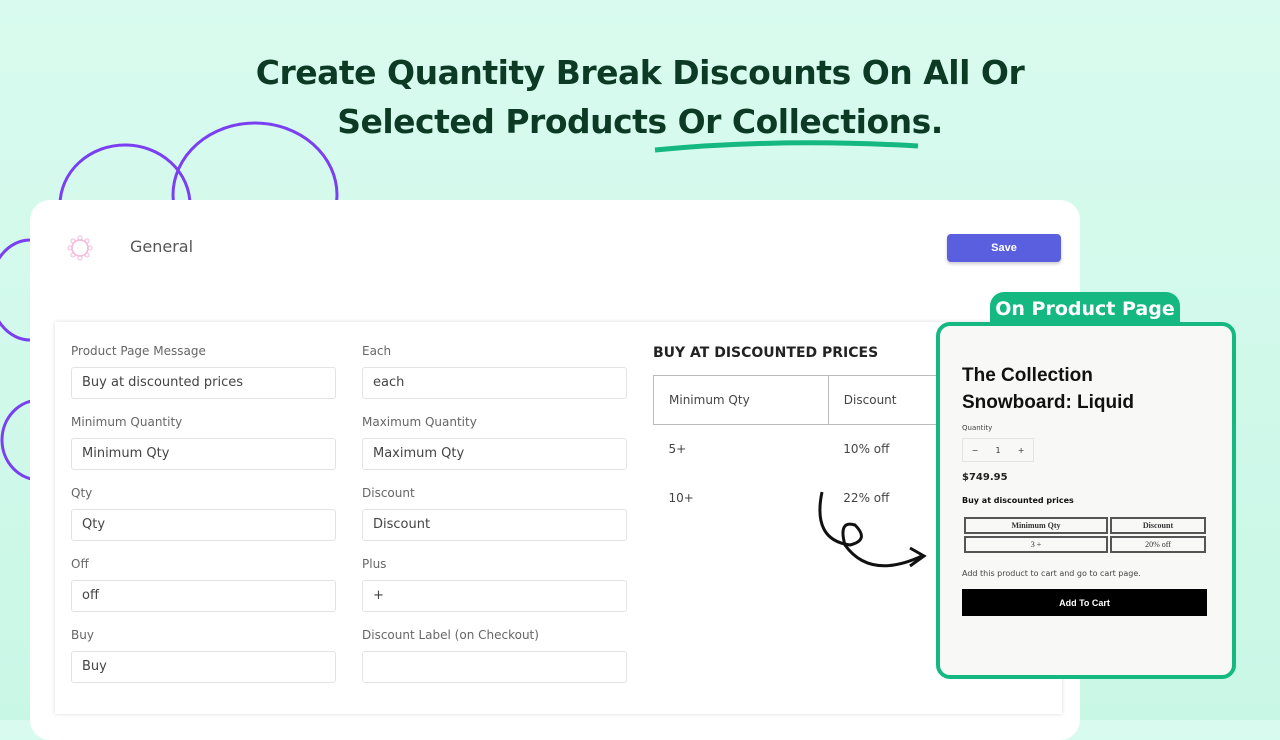 The width and height of the screenshot is (1280, 740). Describe the element at coordinates (1027, 375) in the screenshot. I see `product-title-line-1: The Collection` at that location.